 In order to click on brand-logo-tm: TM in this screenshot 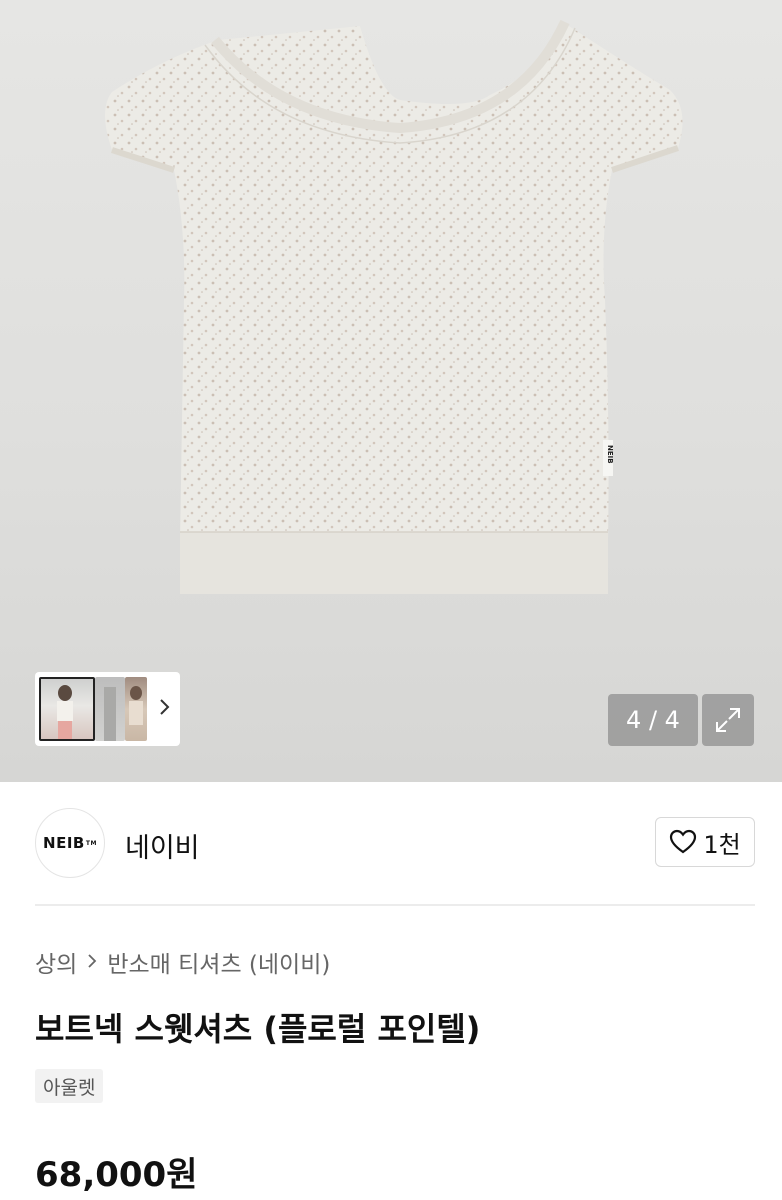, I will do `click(91, 843)`.